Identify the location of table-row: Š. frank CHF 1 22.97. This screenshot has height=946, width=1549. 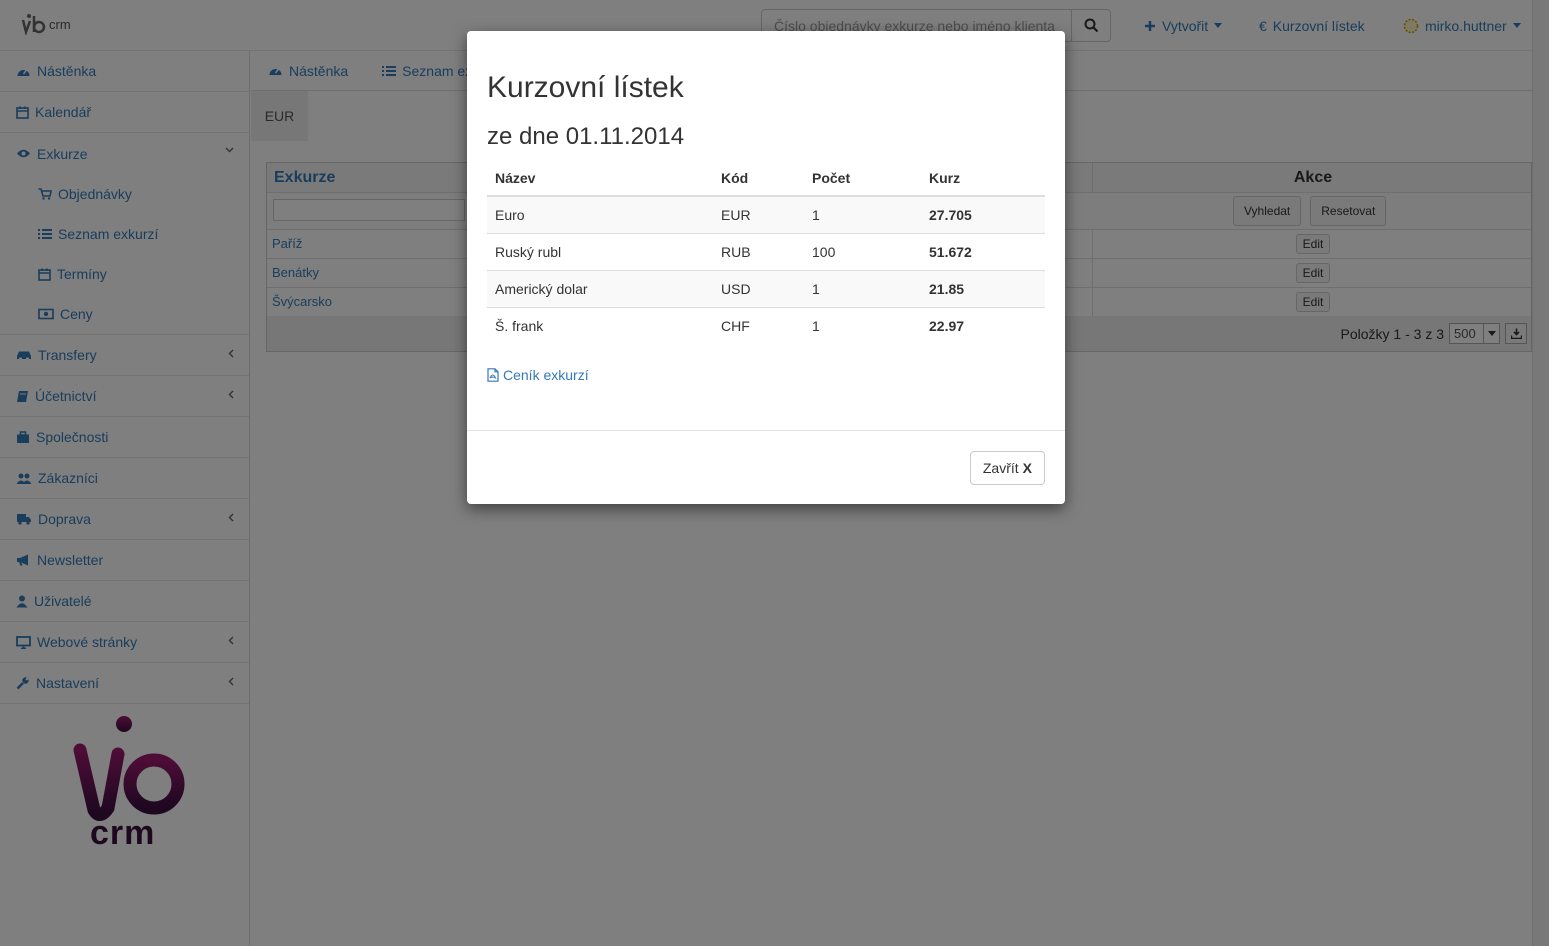
(766, 325).